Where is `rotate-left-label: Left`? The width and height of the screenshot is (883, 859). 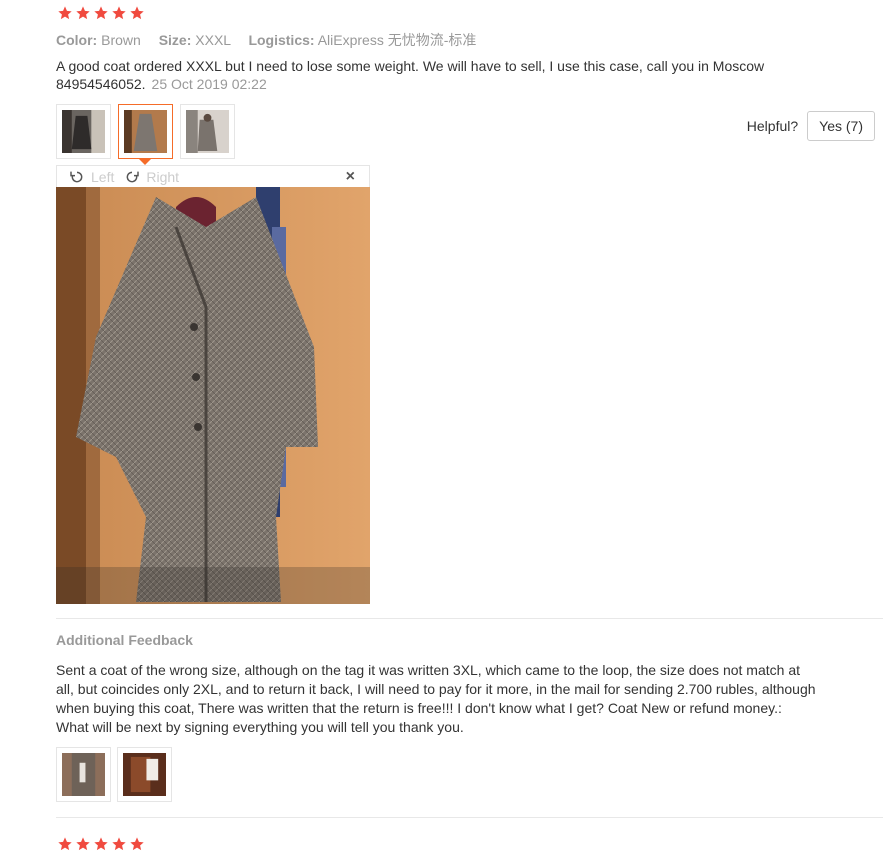
rotate-left-label: Left is located at coordinates (103, 176).